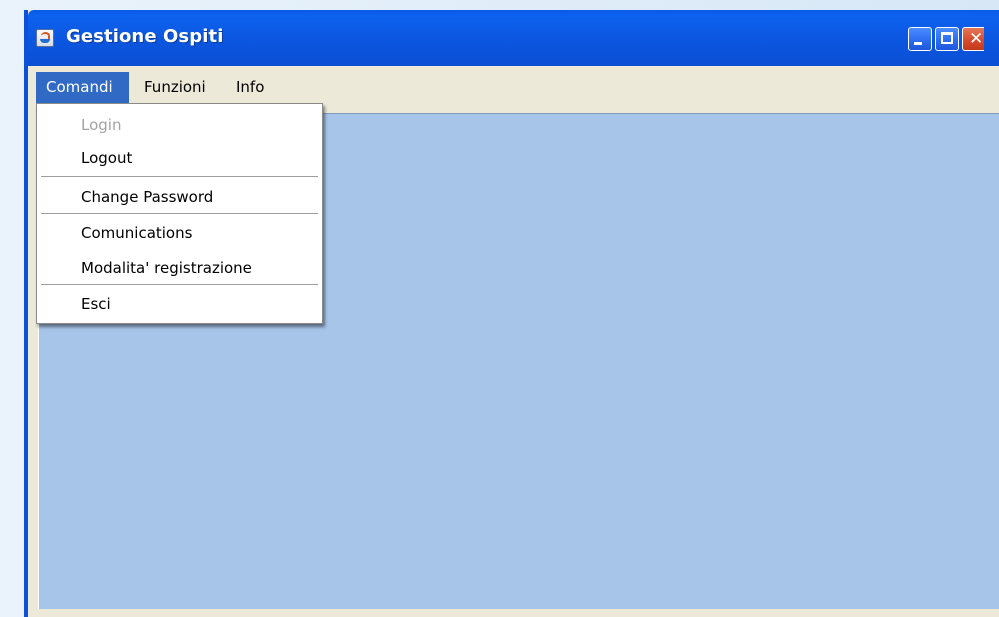  Describe the element at coordinates (918, 43) in the screenshot. I see `minimize-icon` at that location.